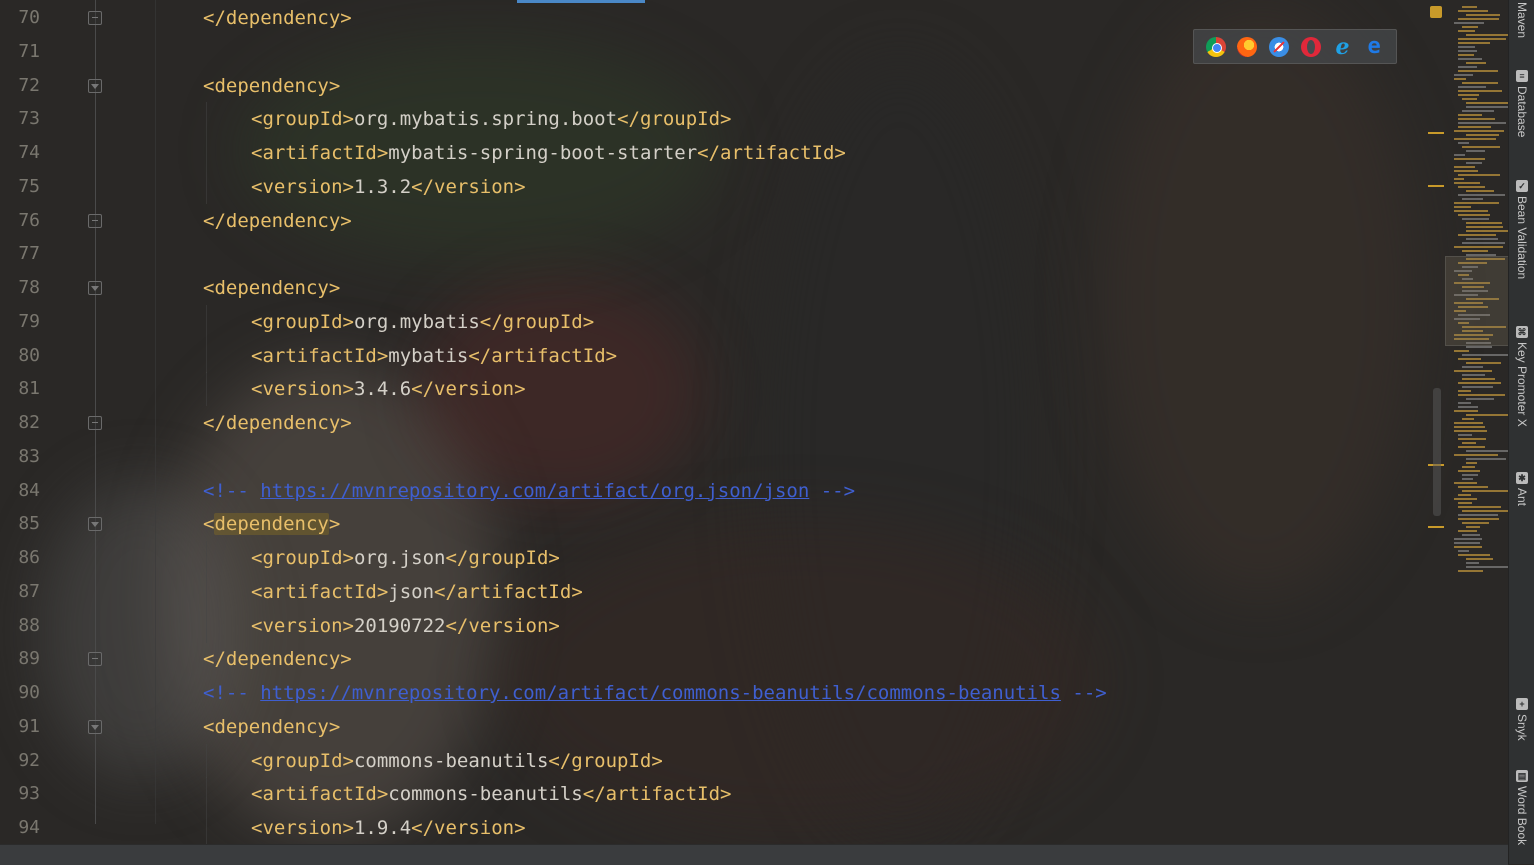 Image resolution: width=1534 pixels, height=865 pixels. I want to click on code-line: 89 </dependency>, so click(714, 659).